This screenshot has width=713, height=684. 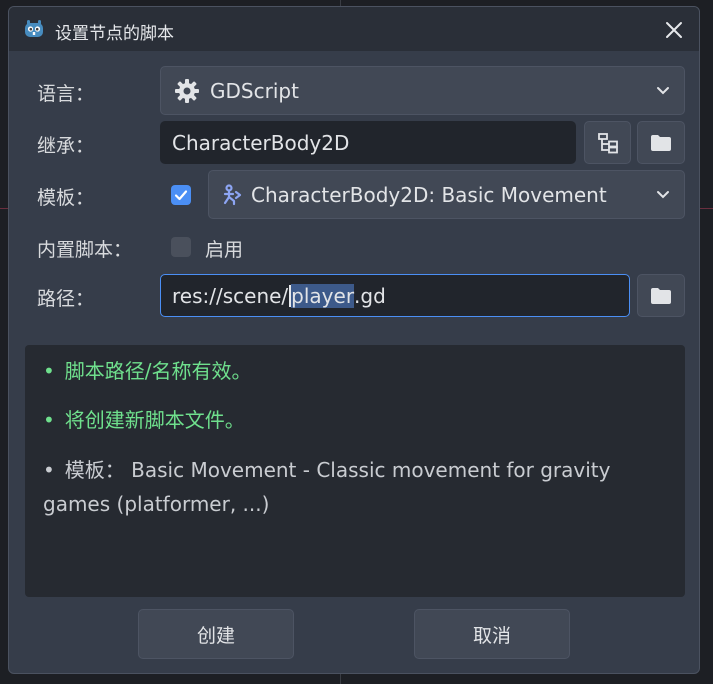 I want to click on message-text: 脚本路径/名称有效。, so click(x=158, y=371).